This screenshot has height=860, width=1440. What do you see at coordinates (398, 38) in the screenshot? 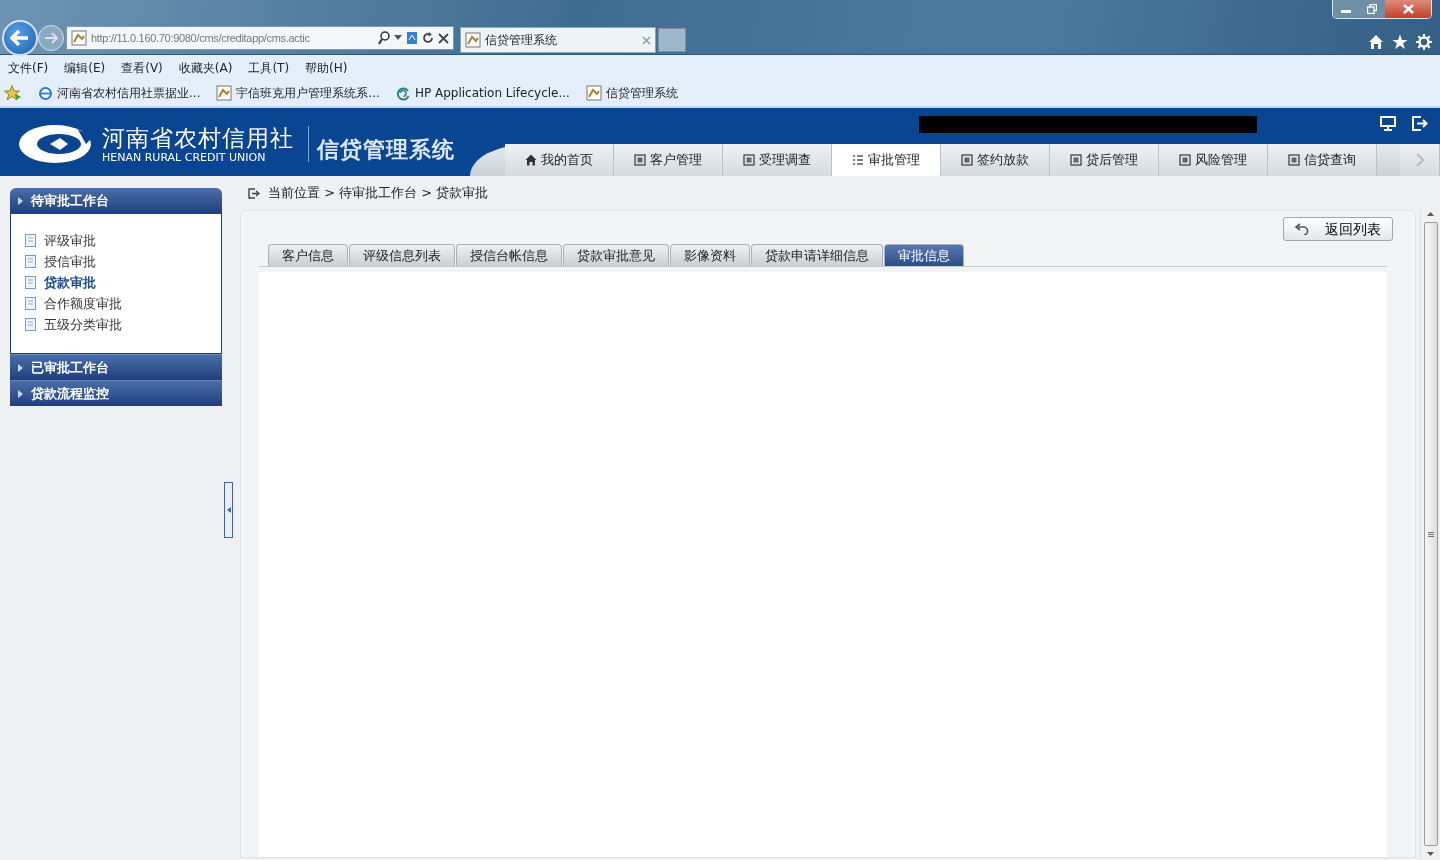
I see `caret-icon` at bounding box center [398, 38].